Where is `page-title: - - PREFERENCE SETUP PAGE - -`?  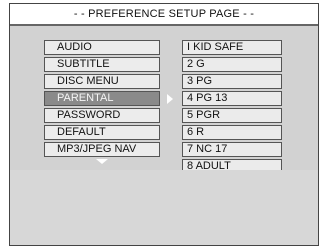
page-title: - - PREFERENCE SETUP PAGE - - is located at coordinates (164, 15).